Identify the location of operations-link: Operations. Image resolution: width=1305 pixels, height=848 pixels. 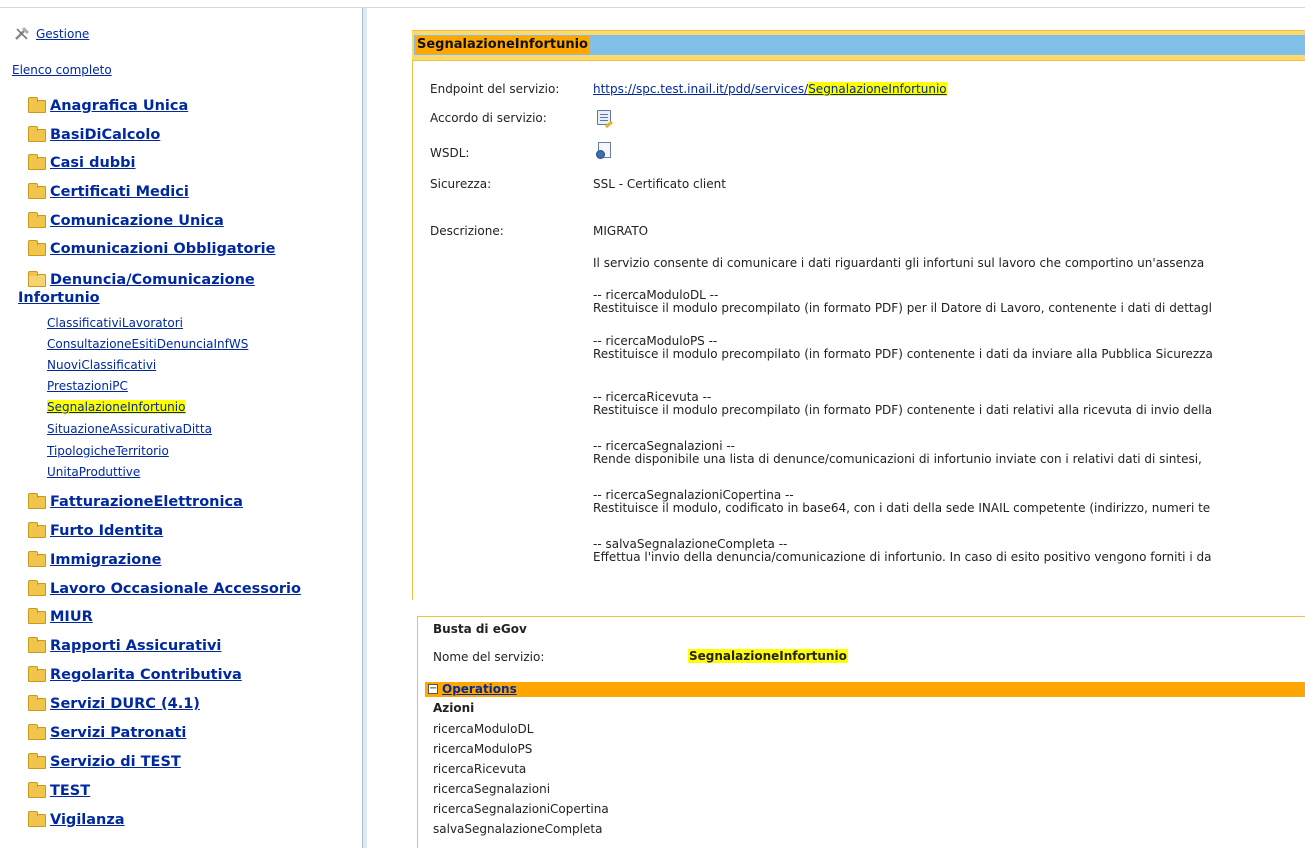
(479, 689).